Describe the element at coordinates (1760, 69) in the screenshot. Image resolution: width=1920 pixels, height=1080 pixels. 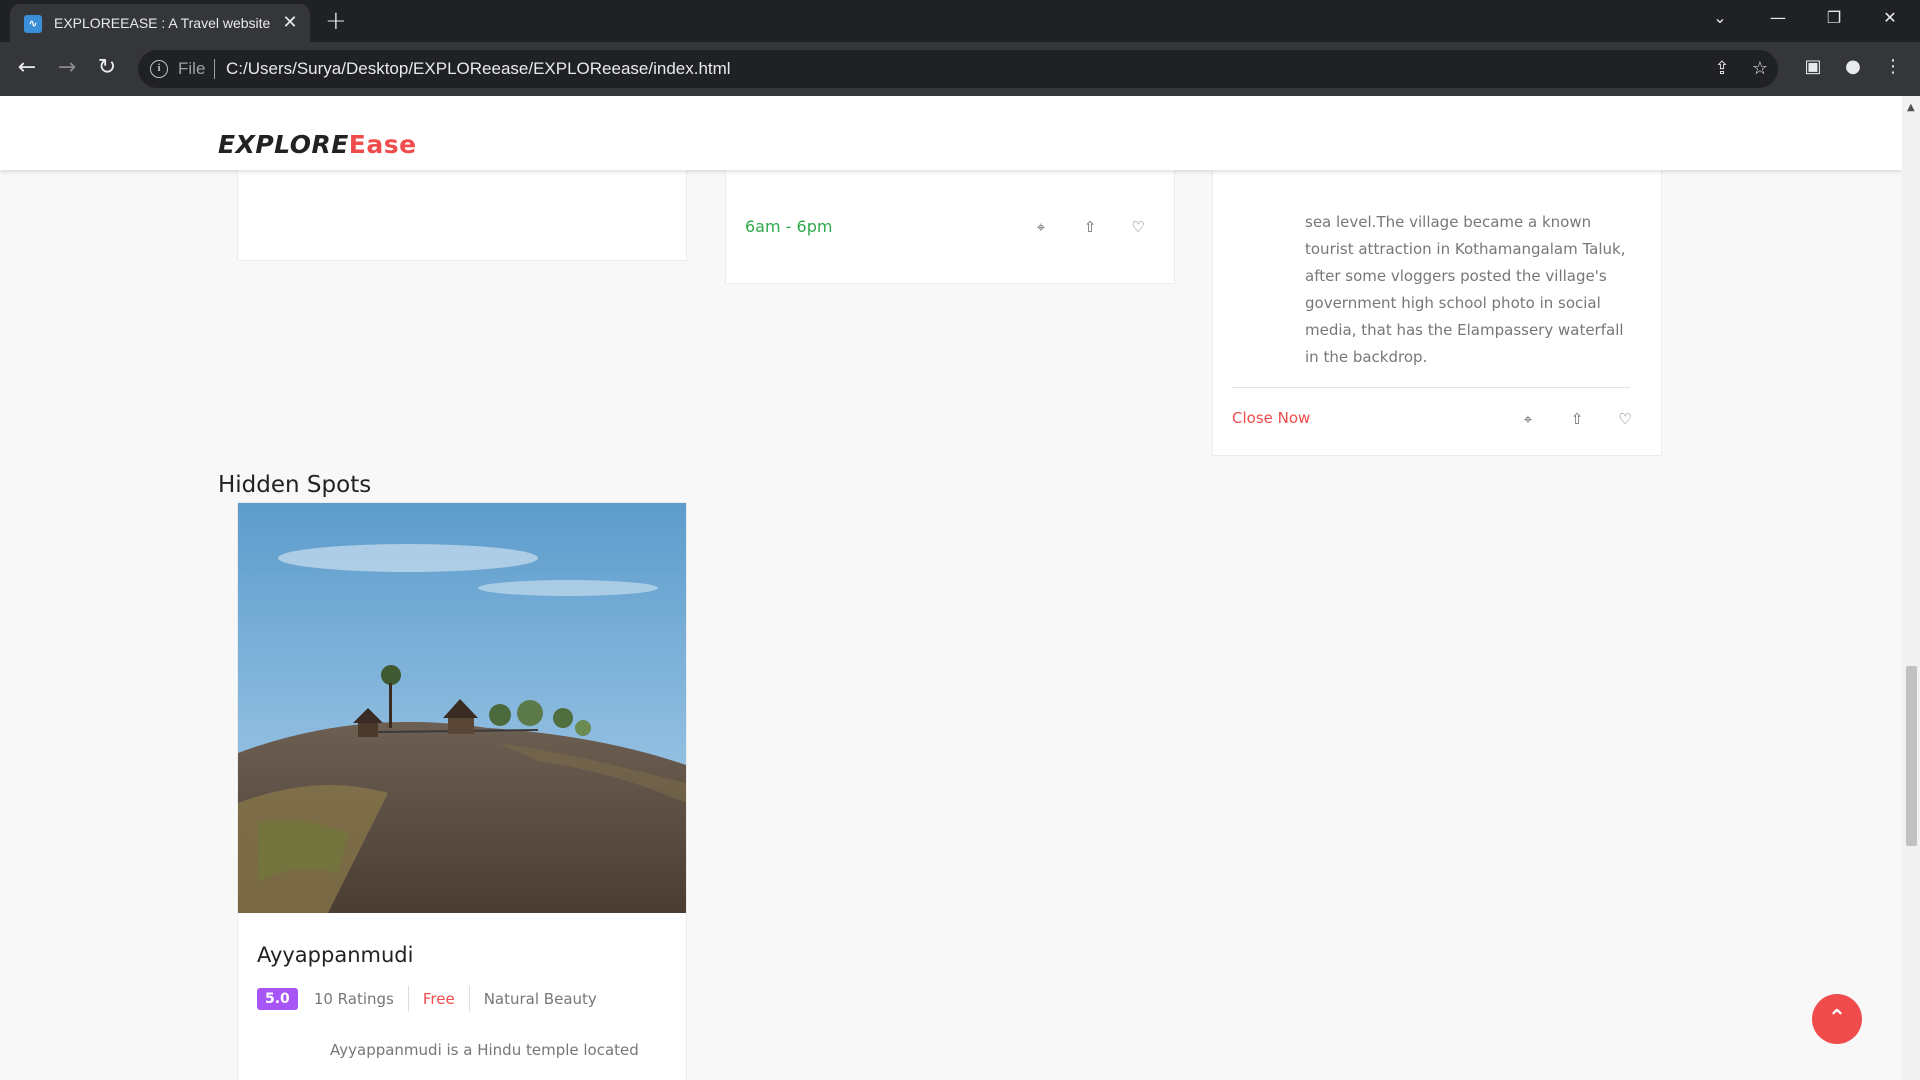
I see `bookmark-star-icon: ☆` at that location.